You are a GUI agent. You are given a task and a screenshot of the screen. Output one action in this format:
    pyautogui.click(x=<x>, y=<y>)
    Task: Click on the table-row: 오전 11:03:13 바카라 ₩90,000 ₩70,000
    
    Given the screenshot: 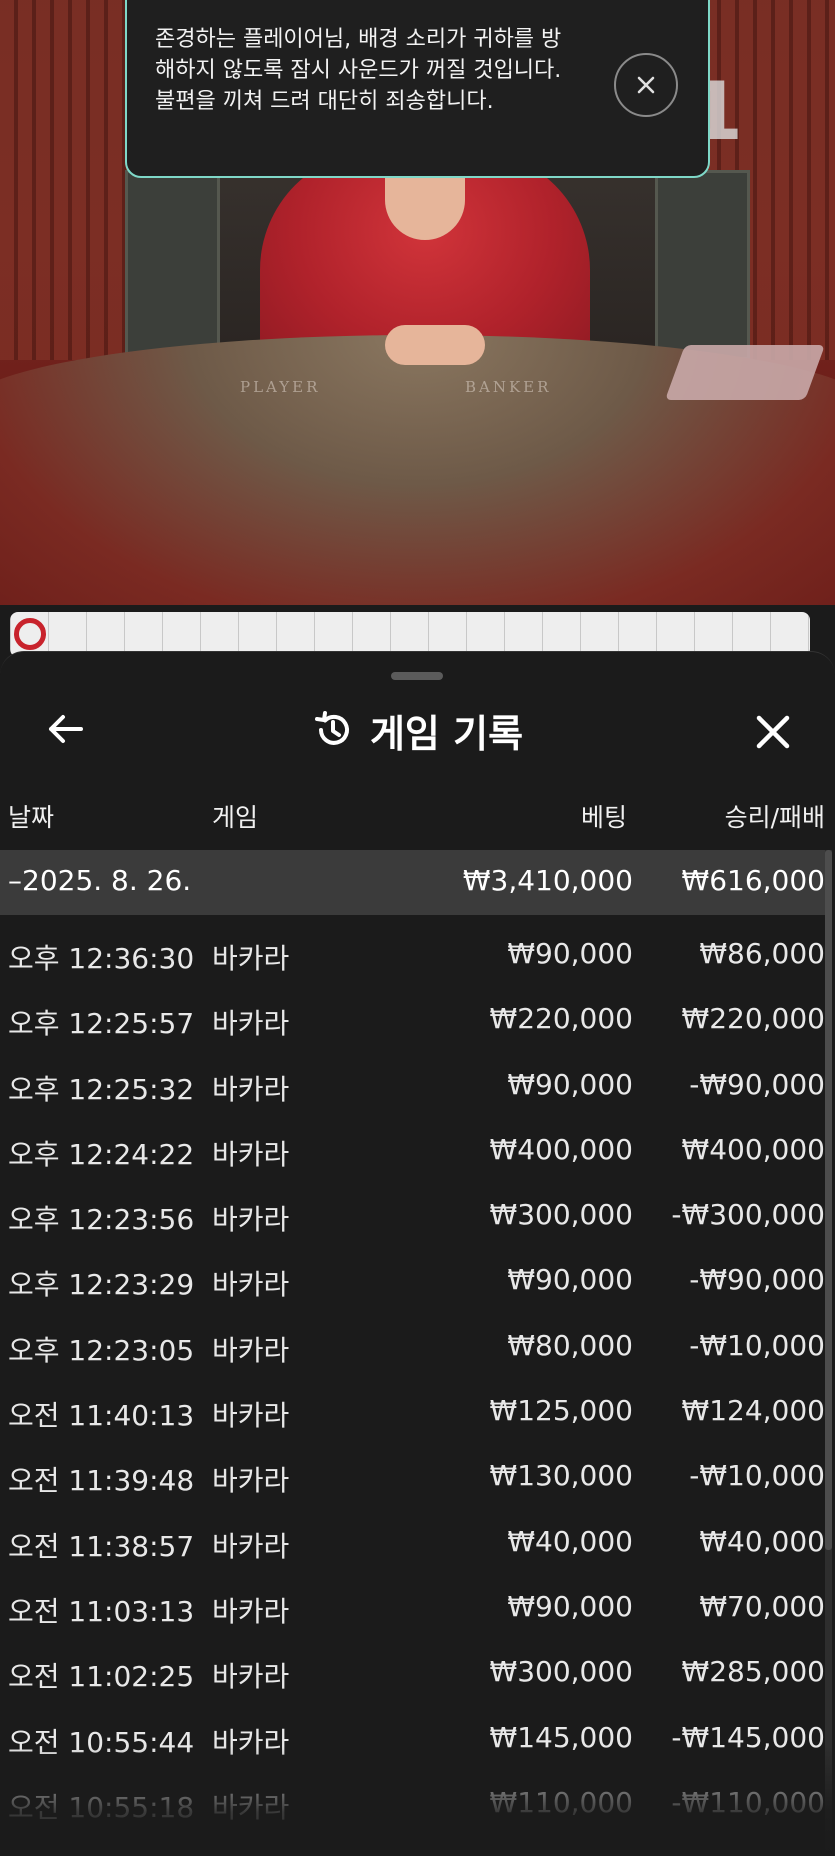 What is the action you would take?
    pyautogui.click(x=412, y=1605)
    